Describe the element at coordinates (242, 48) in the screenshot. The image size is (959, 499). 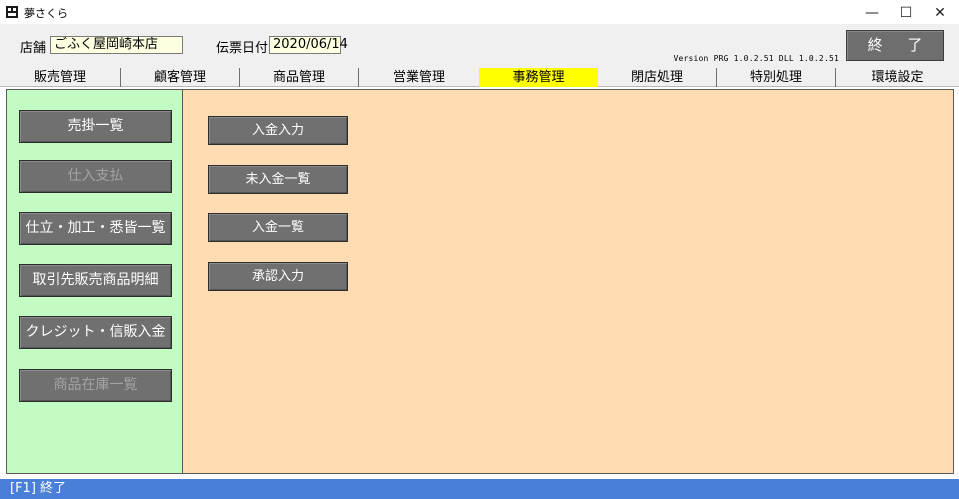
I see `date-label: 伝票日付` at that location.